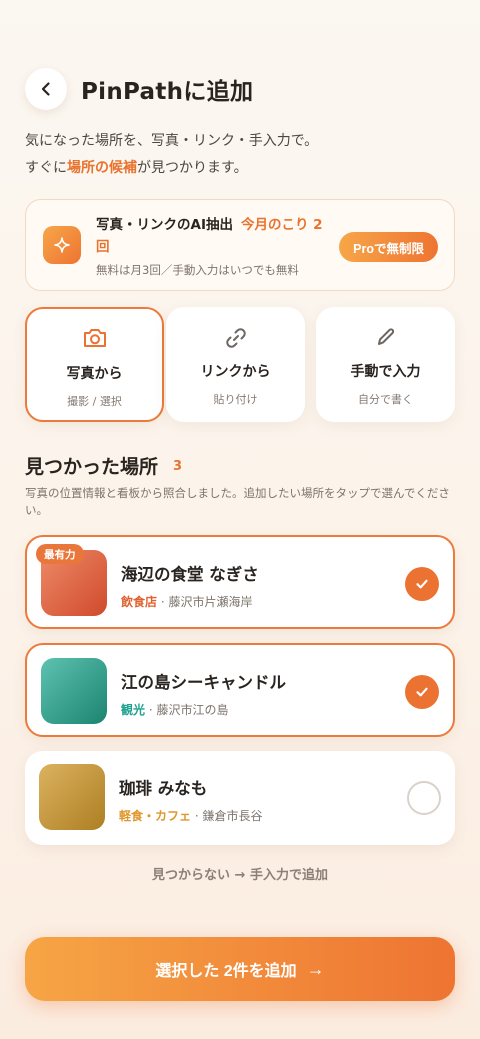  I want to click on intro-line-2-pre: すぐに, so click(46, 168).